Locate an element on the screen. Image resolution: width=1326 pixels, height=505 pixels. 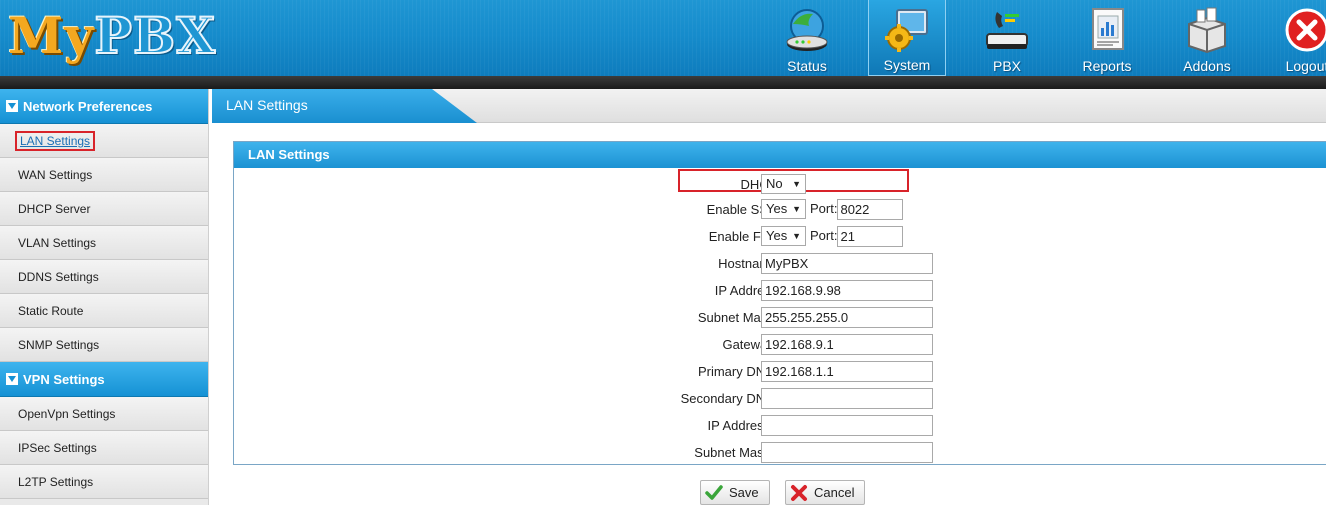
cancel-button: Cancel is located at coordinates (825, 492).